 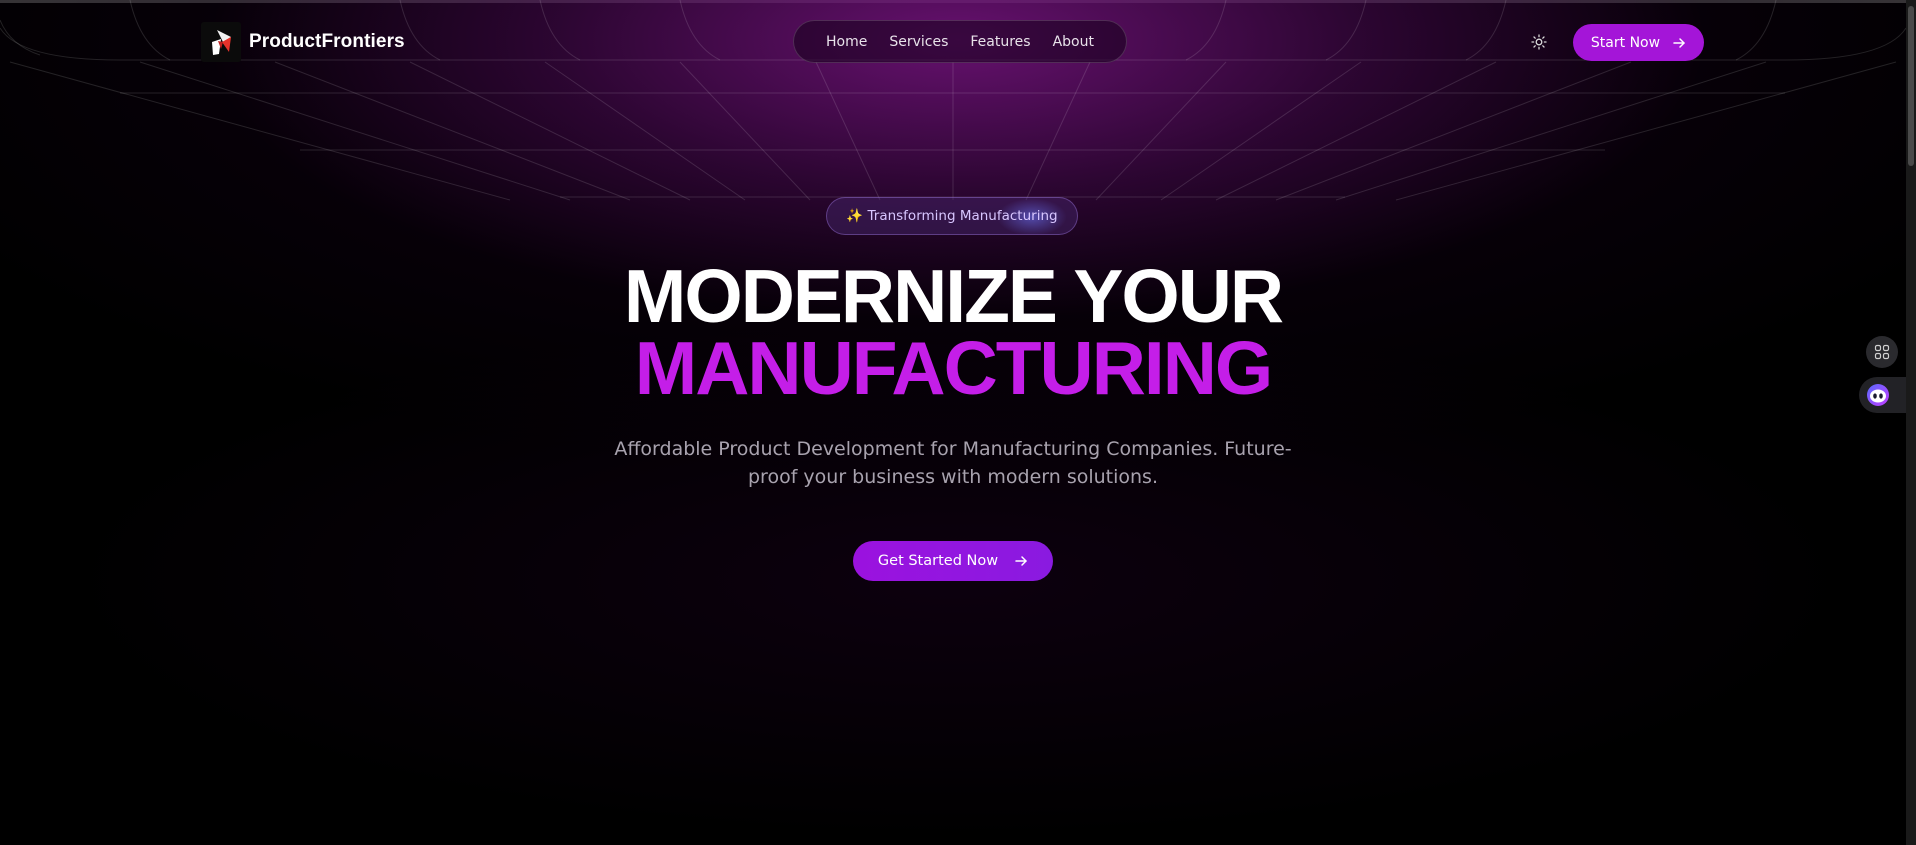 I want to click on side-assistant-button, so click(x=1882, y=395).